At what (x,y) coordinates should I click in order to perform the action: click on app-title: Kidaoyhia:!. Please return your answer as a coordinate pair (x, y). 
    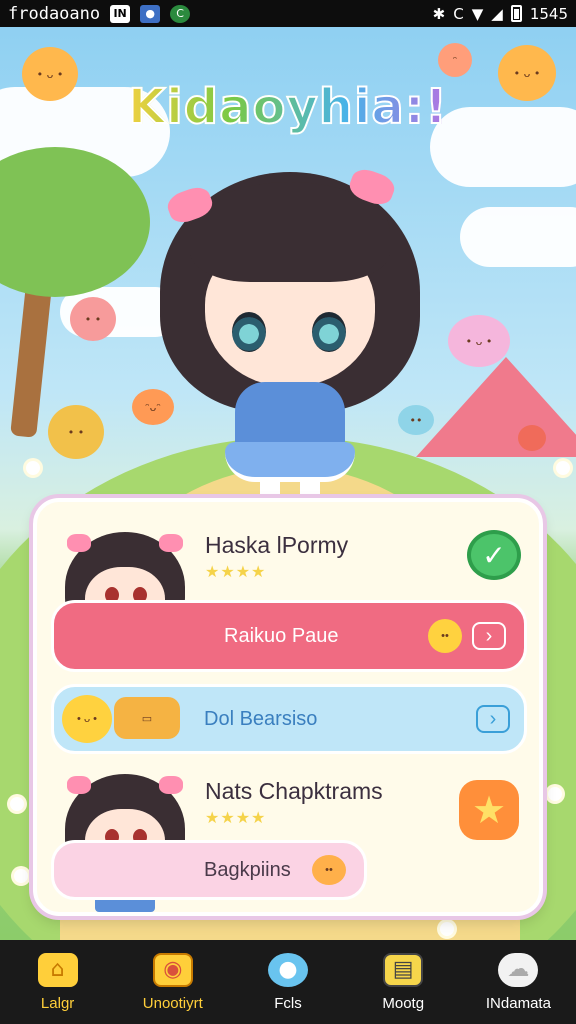
    Looking at the image, I should click on (288, 107).